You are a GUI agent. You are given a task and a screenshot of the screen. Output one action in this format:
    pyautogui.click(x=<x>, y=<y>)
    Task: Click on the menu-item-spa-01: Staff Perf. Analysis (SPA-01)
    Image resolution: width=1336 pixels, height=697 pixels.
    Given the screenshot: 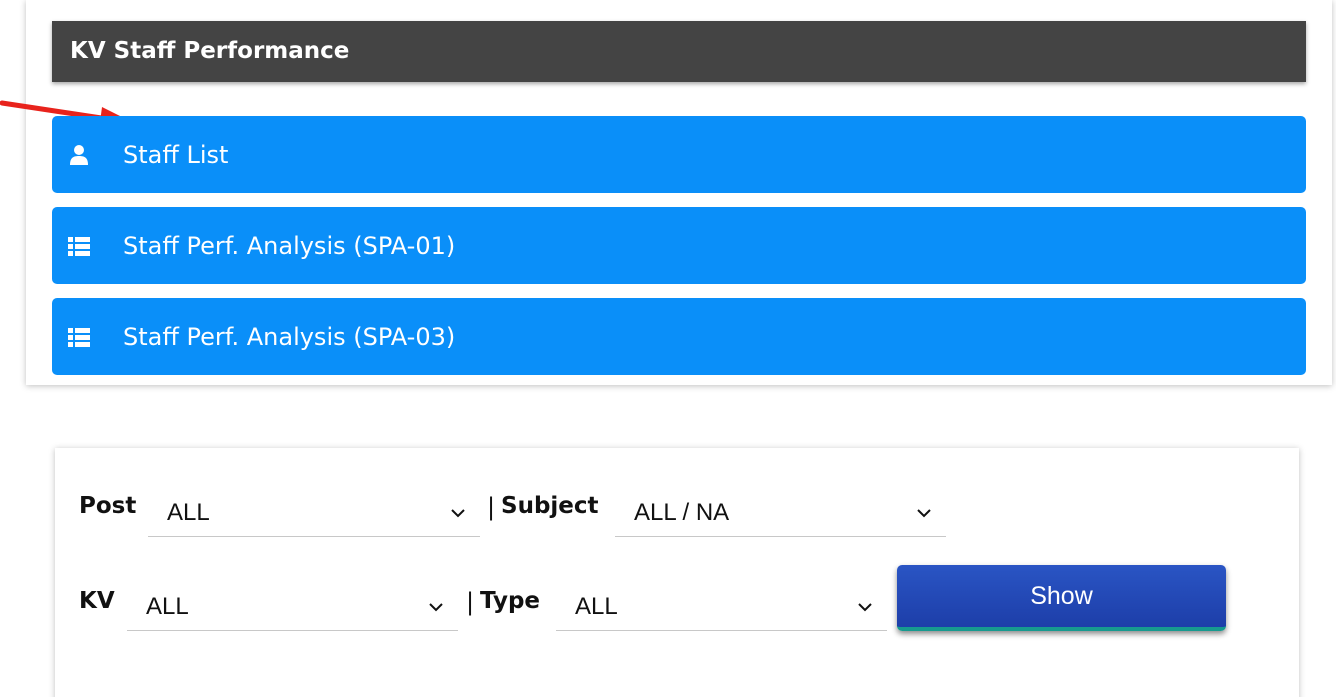 What is the action you would take?
    pyautogui.click(x=679, y=245)
    